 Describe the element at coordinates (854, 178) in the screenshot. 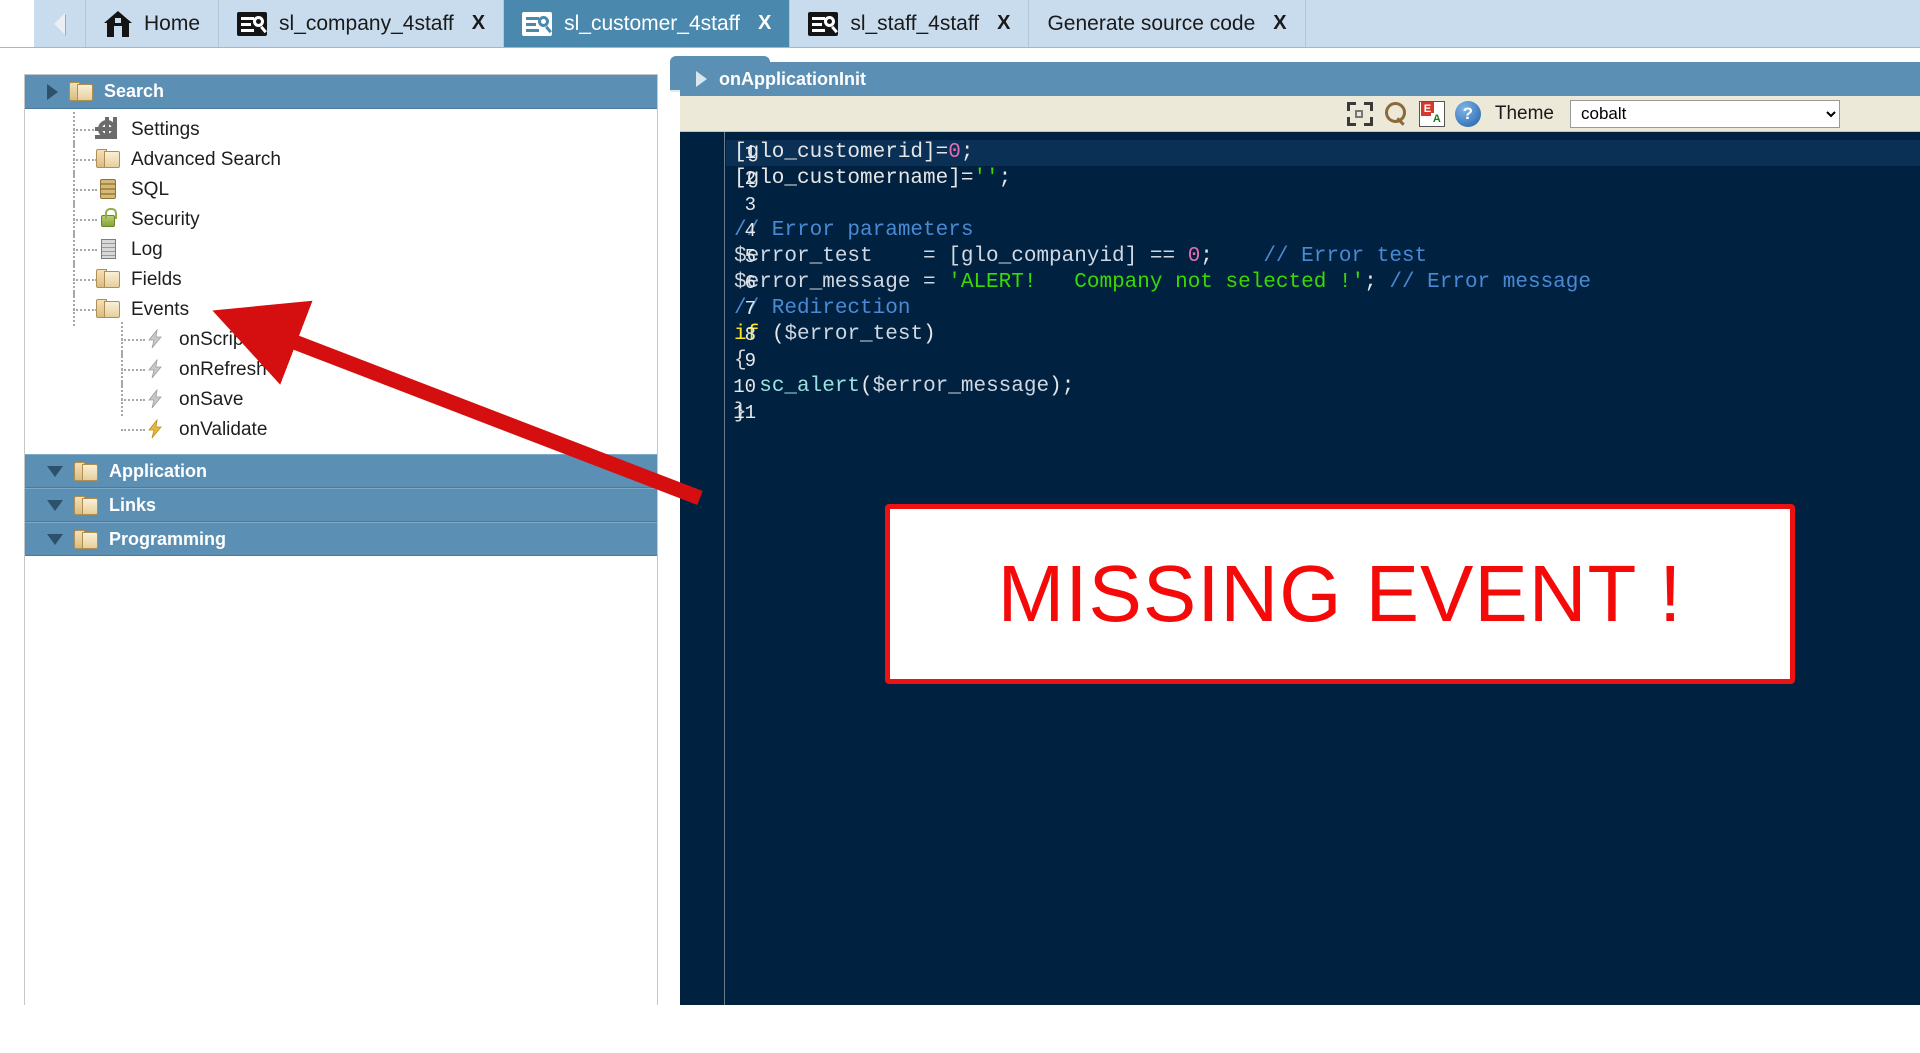

I see `code-token: [glo_customername]=` at that location.